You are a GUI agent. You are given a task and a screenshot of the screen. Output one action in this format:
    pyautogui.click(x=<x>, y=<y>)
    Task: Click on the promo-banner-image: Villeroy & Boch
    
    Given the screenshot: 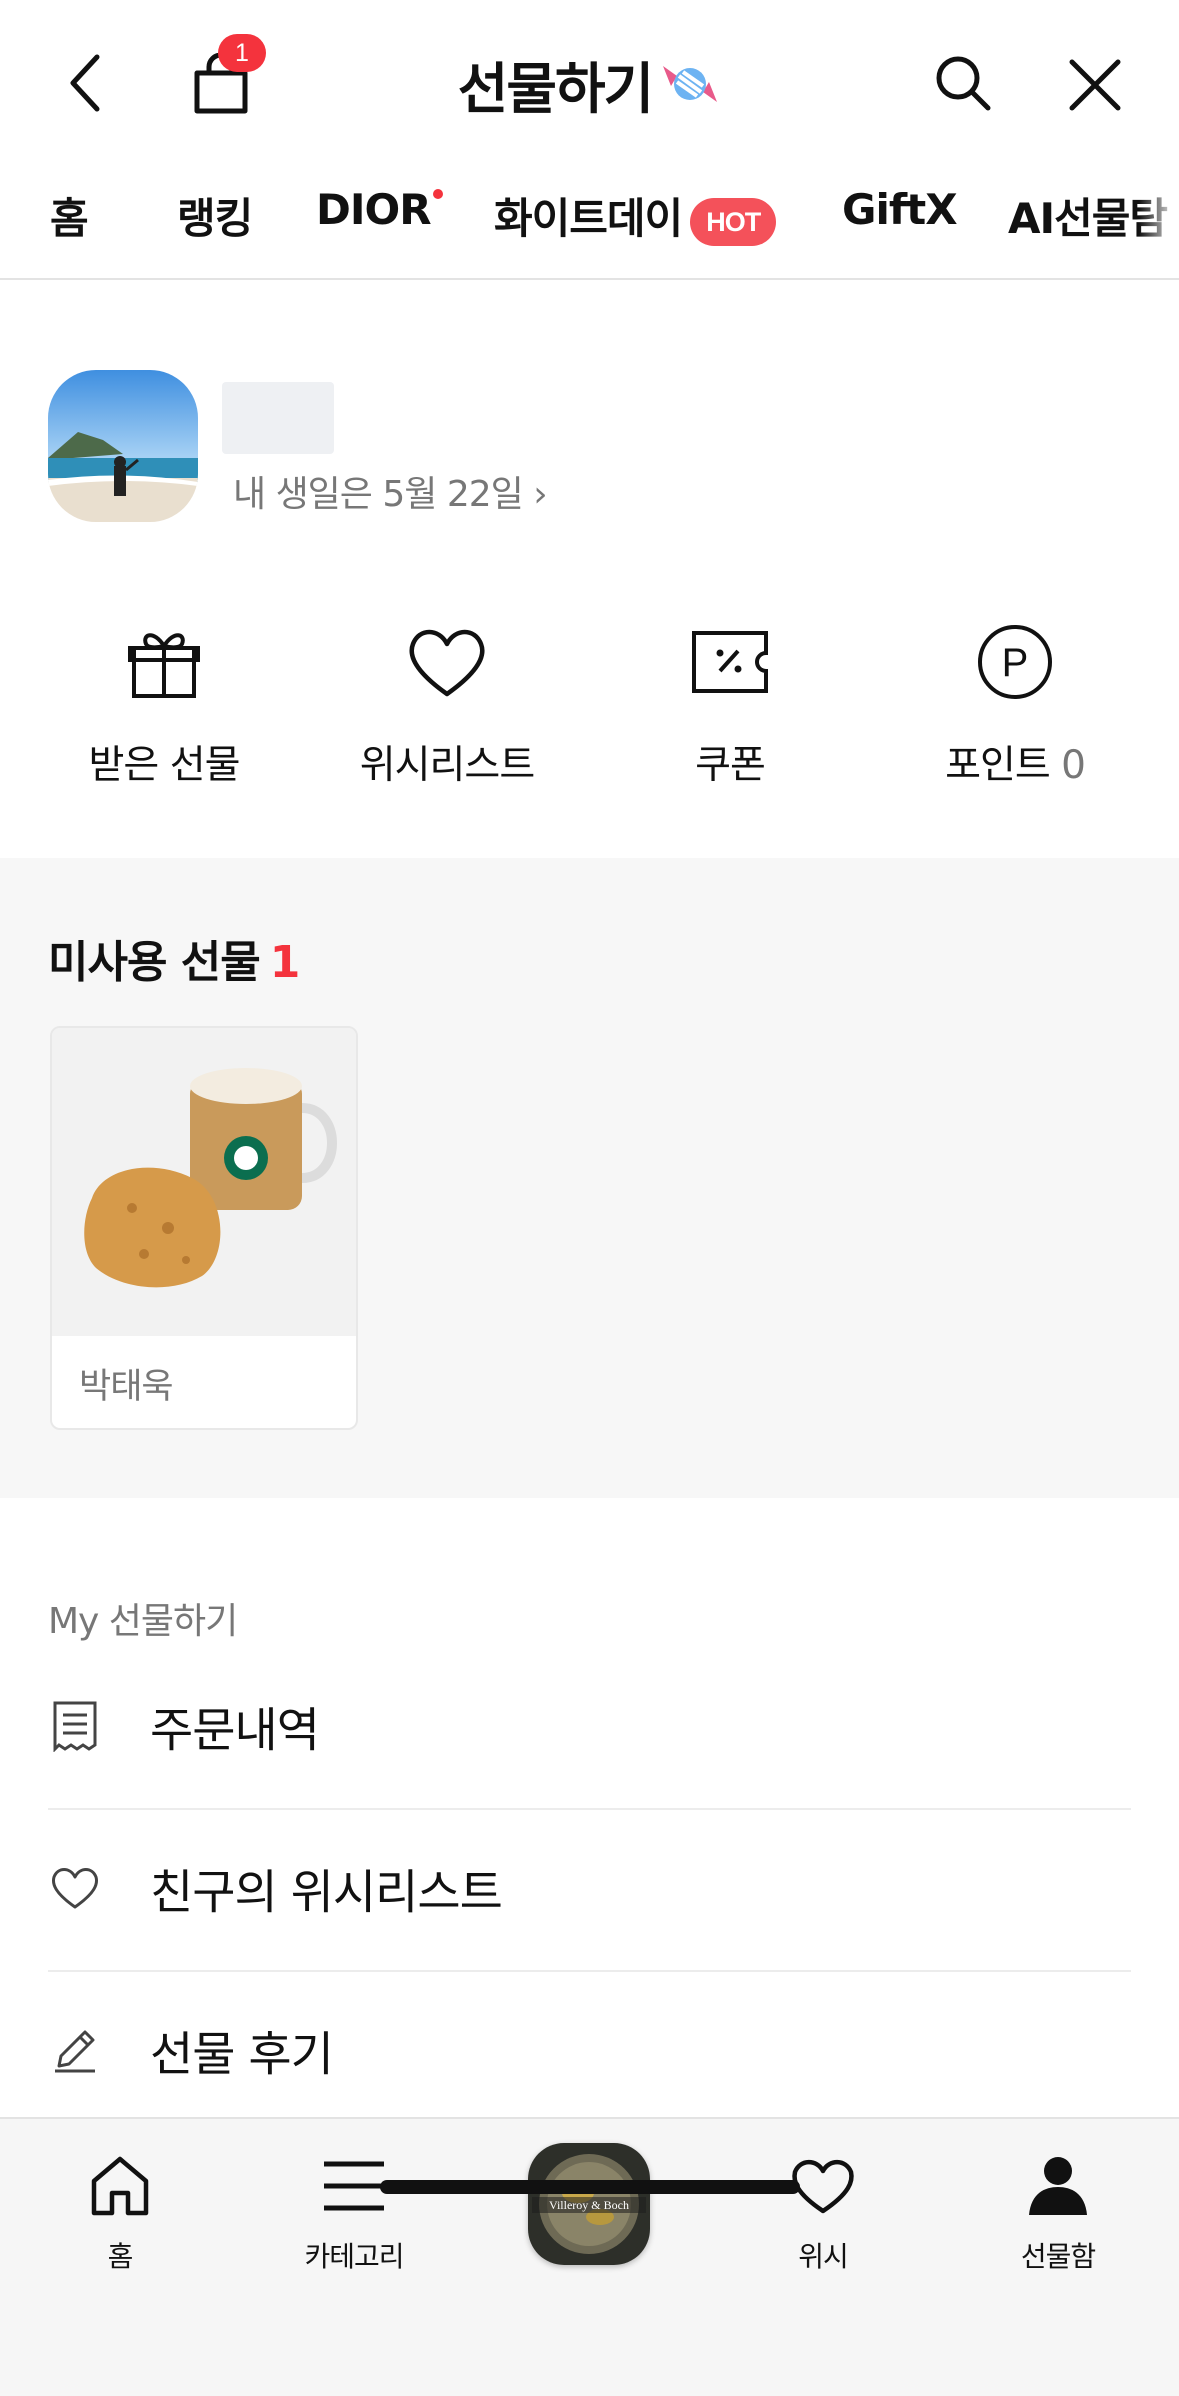 What is the action you would take?
    pyautogui.click(x=589, y=2204)
    